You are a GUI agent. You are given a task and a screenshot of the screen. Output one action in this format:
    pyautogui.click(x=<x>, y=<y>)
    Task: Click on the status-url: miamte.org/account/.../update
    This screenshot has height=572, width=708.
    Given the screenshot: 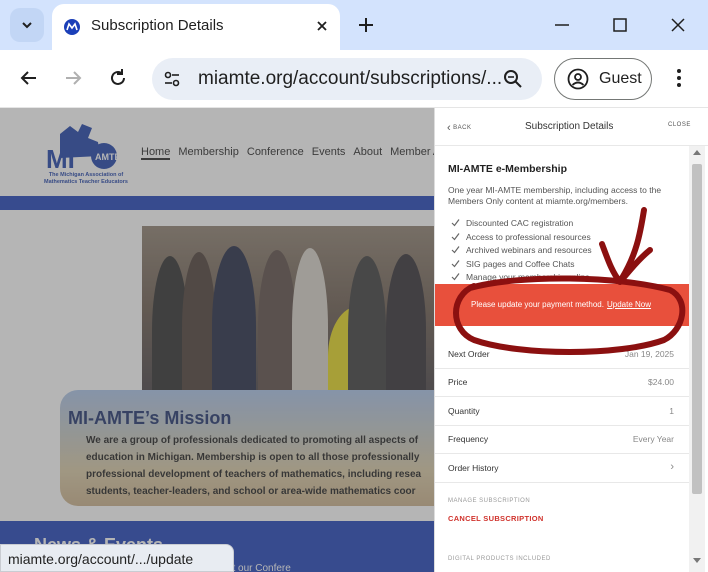 What is the action you would take?
    pyautogui.click(x=101, y=559)
    